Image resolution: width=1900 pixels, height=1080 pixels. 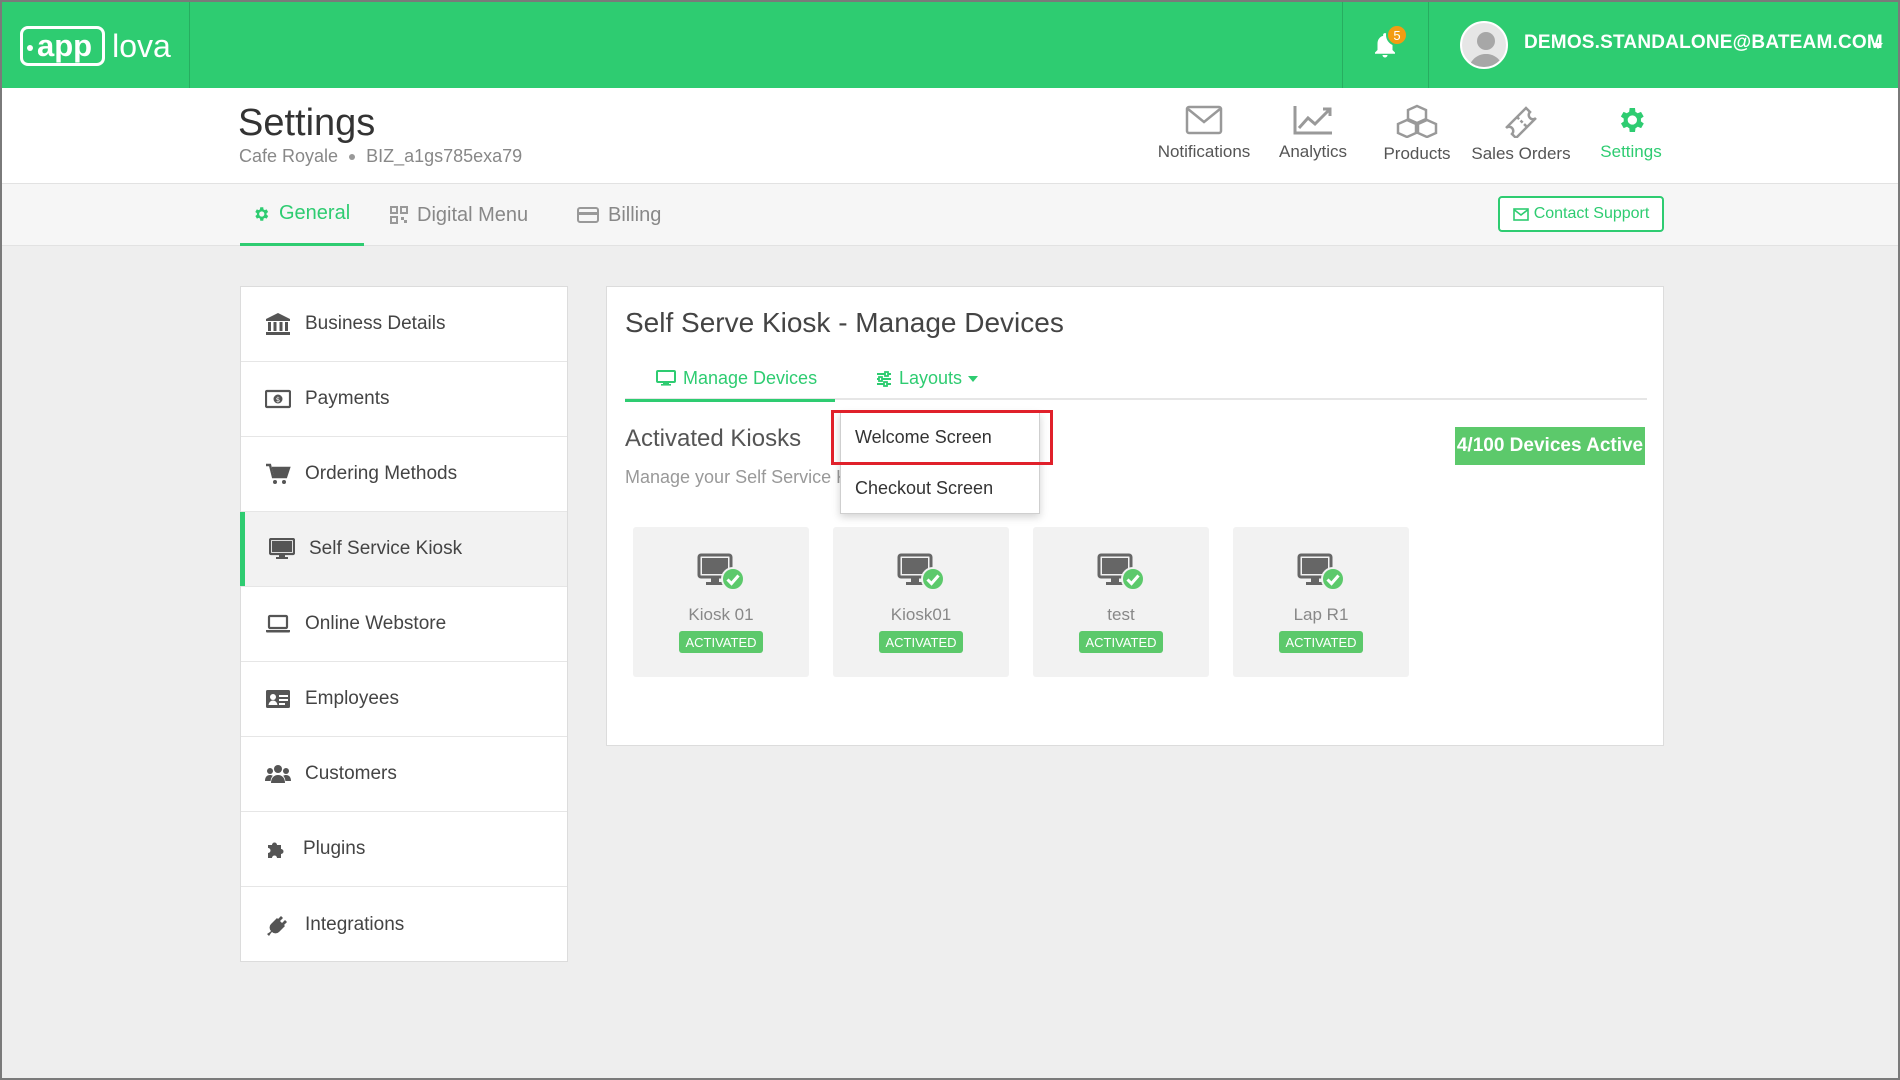 I want to click on kiosk-name: Kiosk01, so click(x=921, y=614).